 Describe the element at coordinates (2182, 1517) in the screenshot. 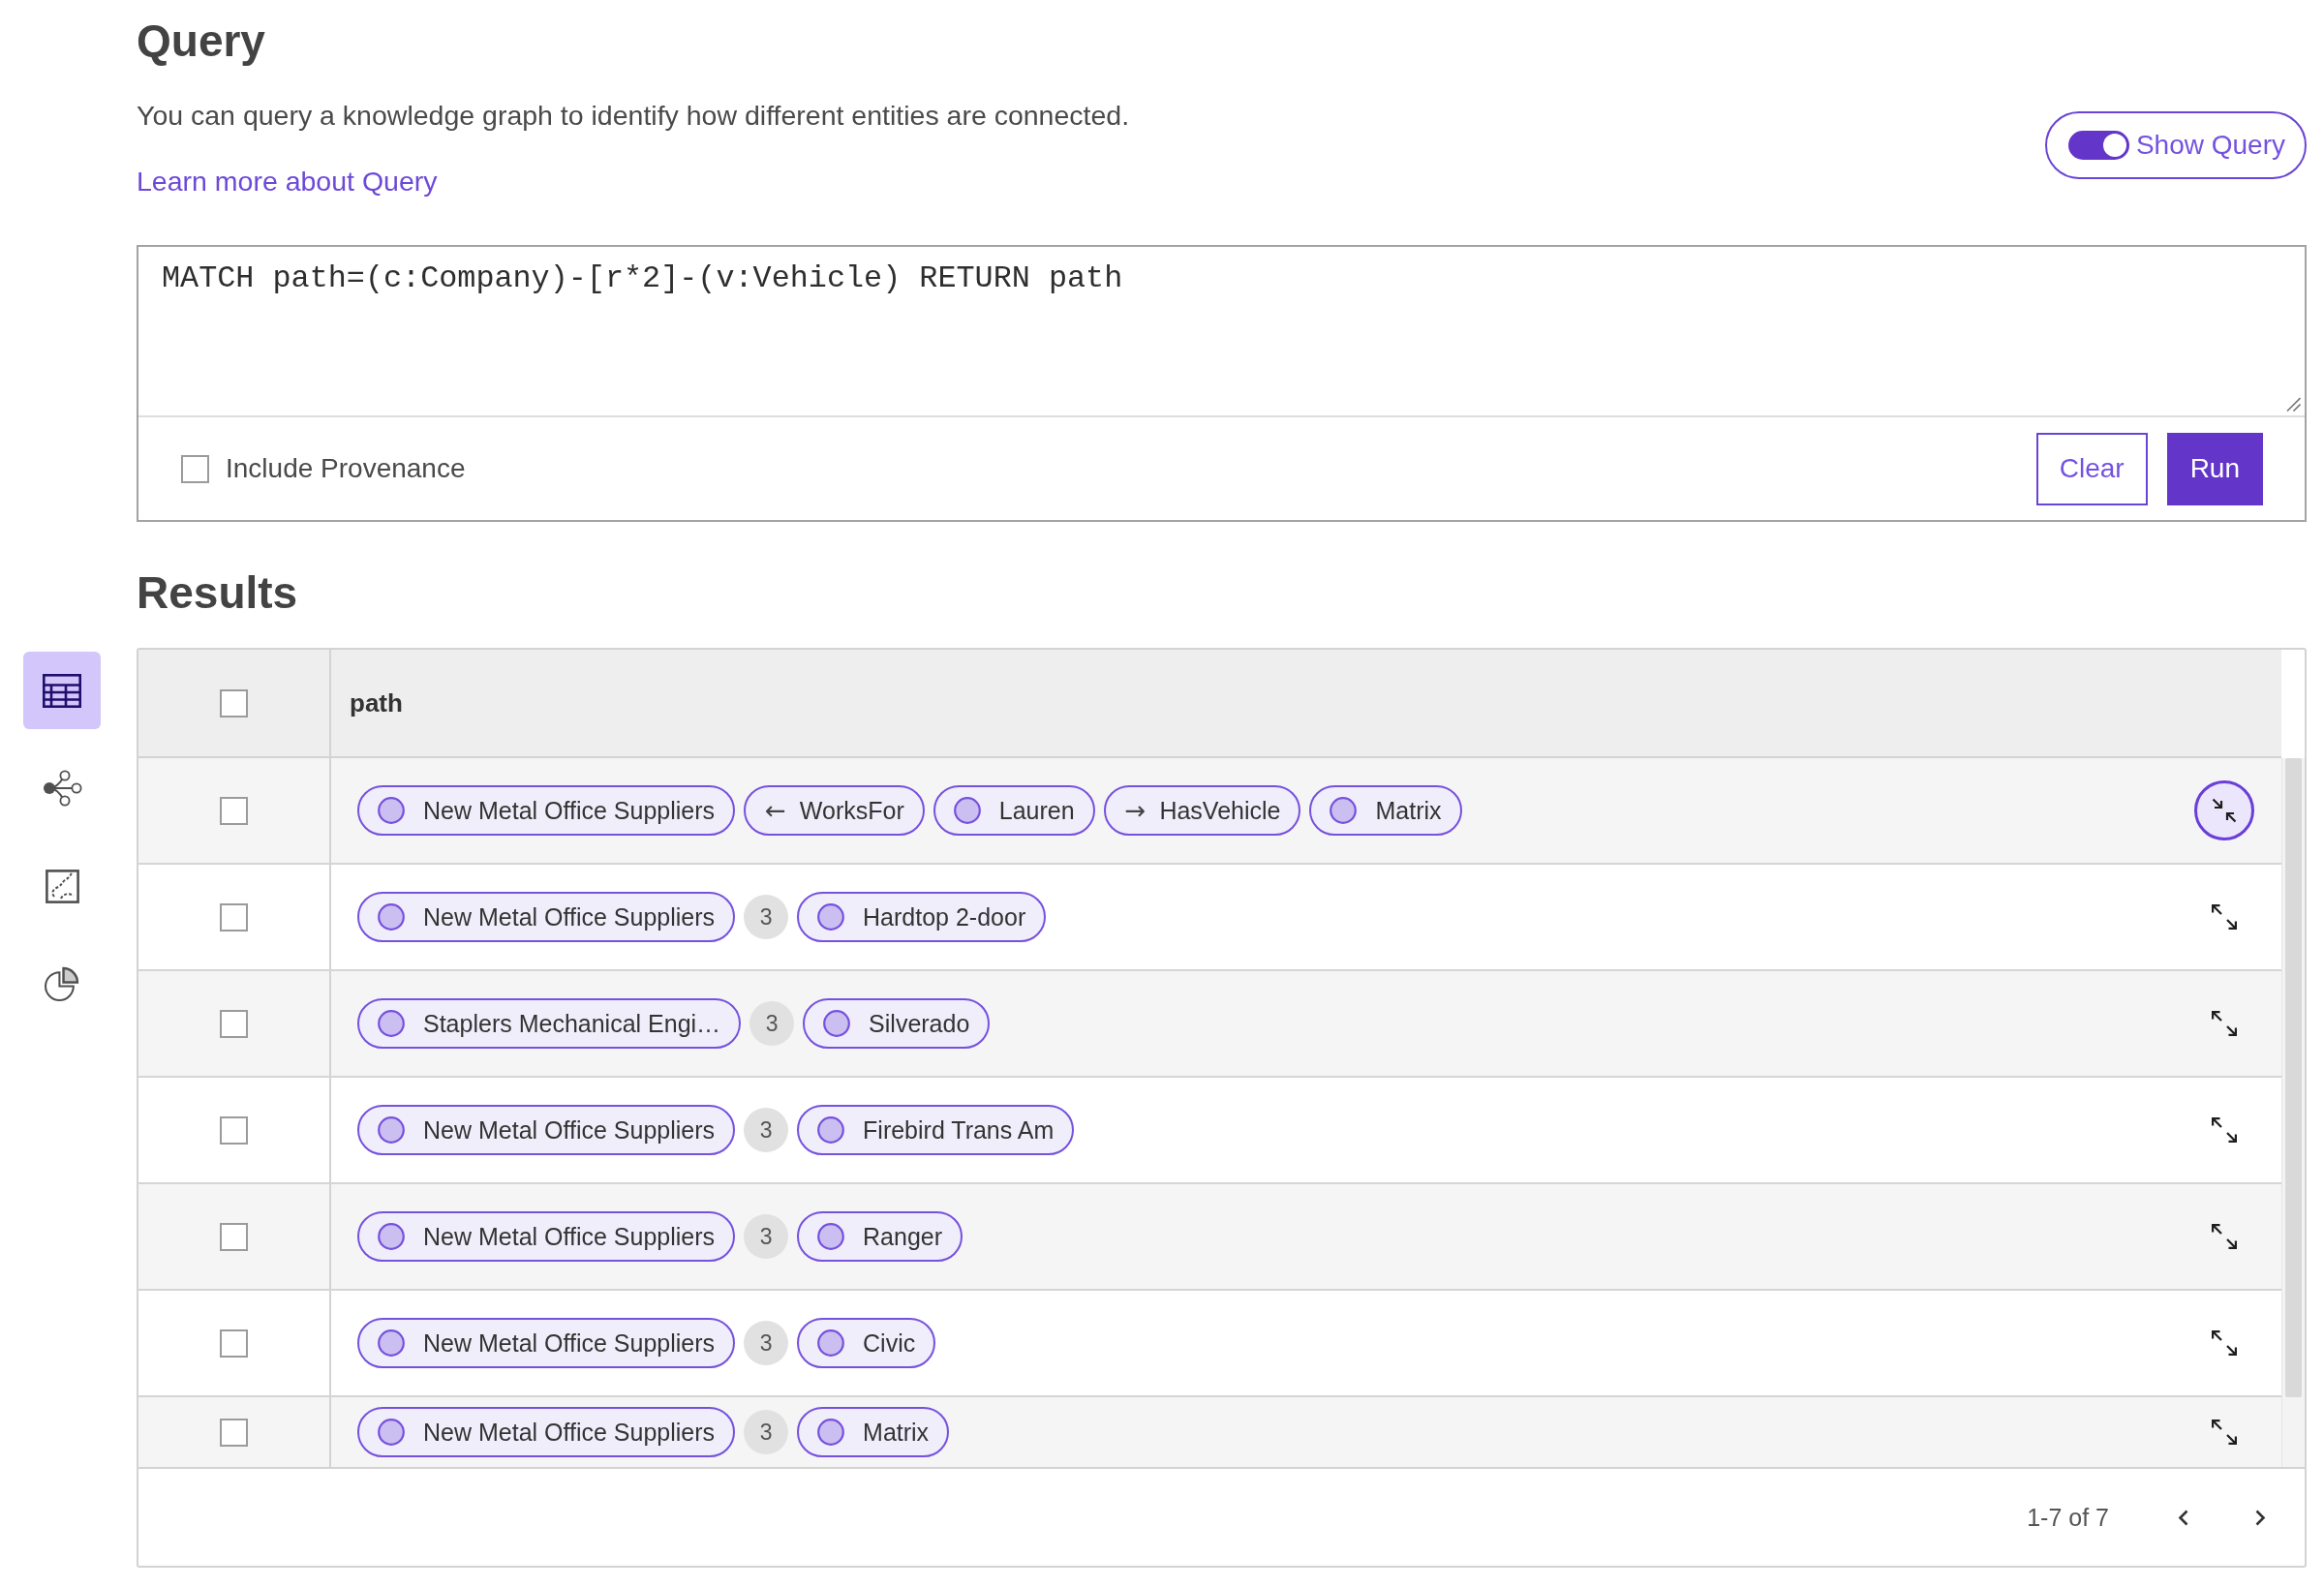

I see `chevron-left-icon` at that location.